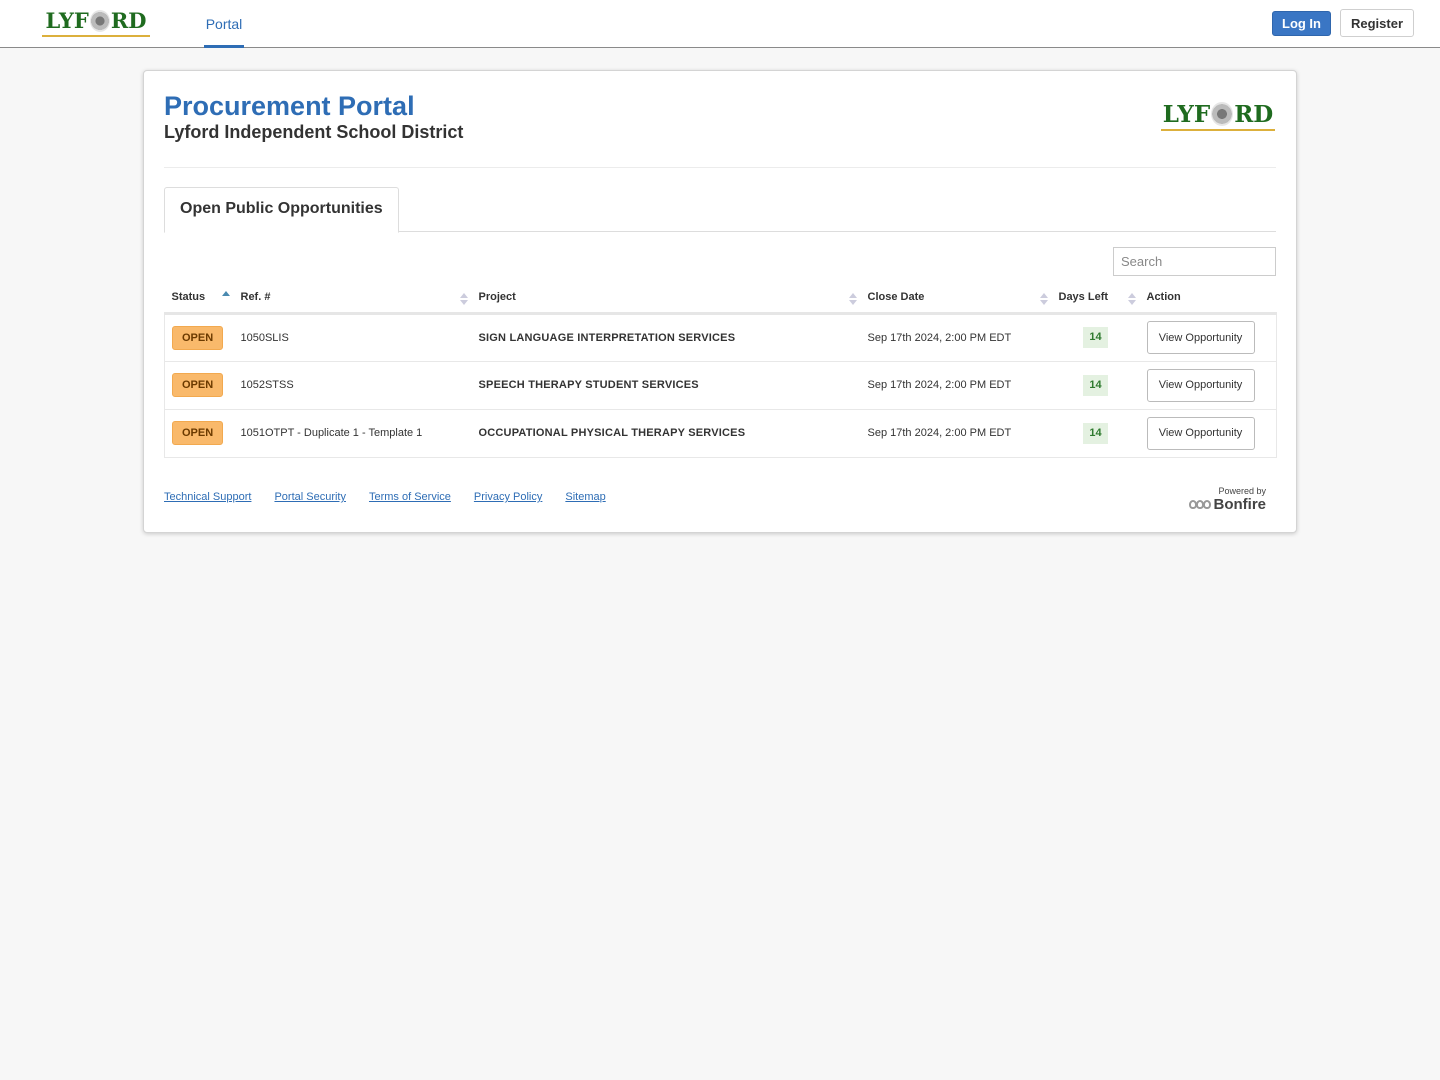  What do you see at coordinates (289, 106) in the screenshot?
I see `page-title: Procurement Portal` at bounding box center [289, 106].